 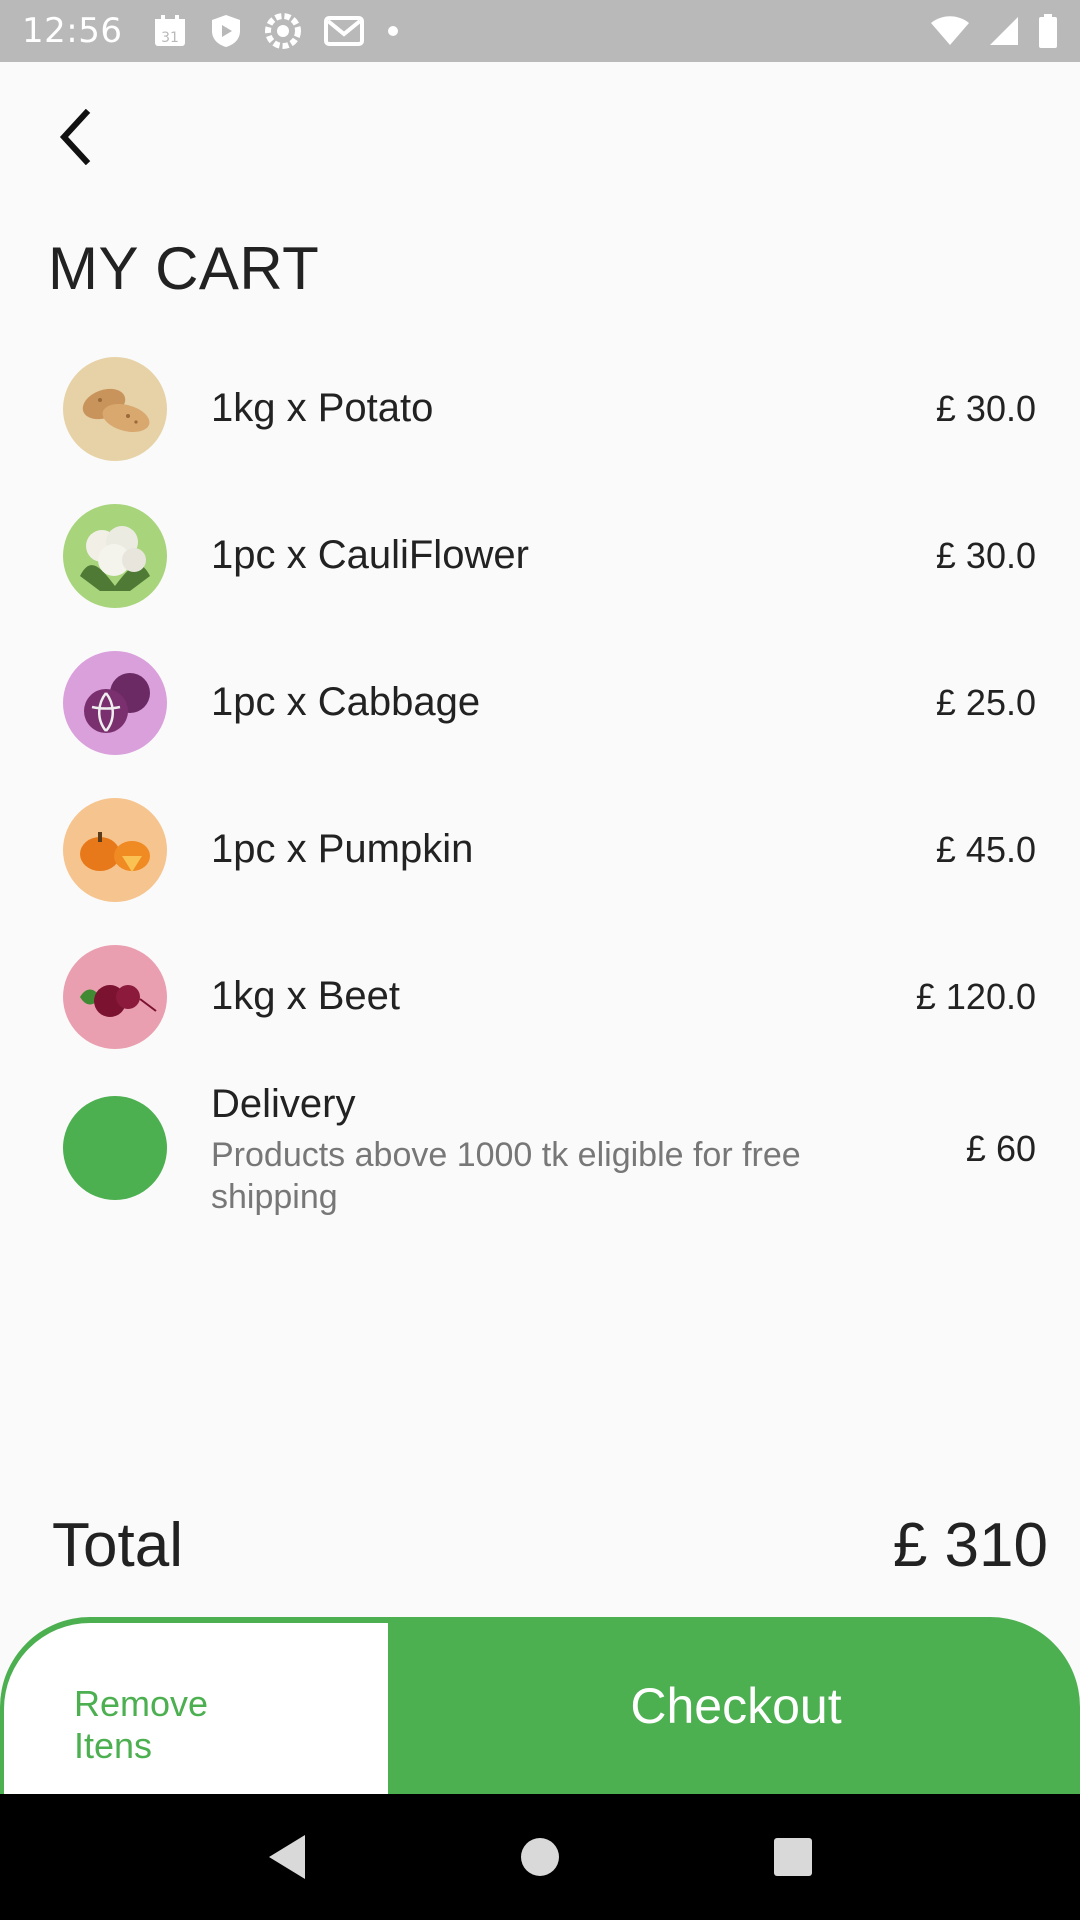 What do you see at coordinates (540, 851) in the screenshot?
I see `cart-item: 1pc x Pumpkin £ 45.0` at bounding box center [540, 851].